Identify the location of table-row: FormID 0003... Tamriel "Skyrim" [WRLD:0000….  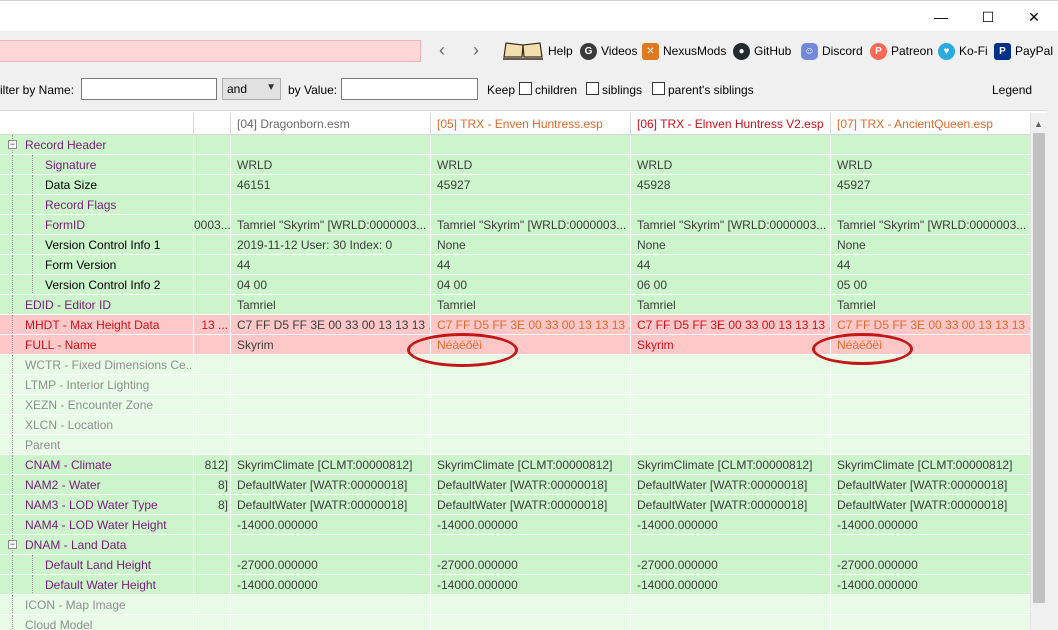
(515, 225).